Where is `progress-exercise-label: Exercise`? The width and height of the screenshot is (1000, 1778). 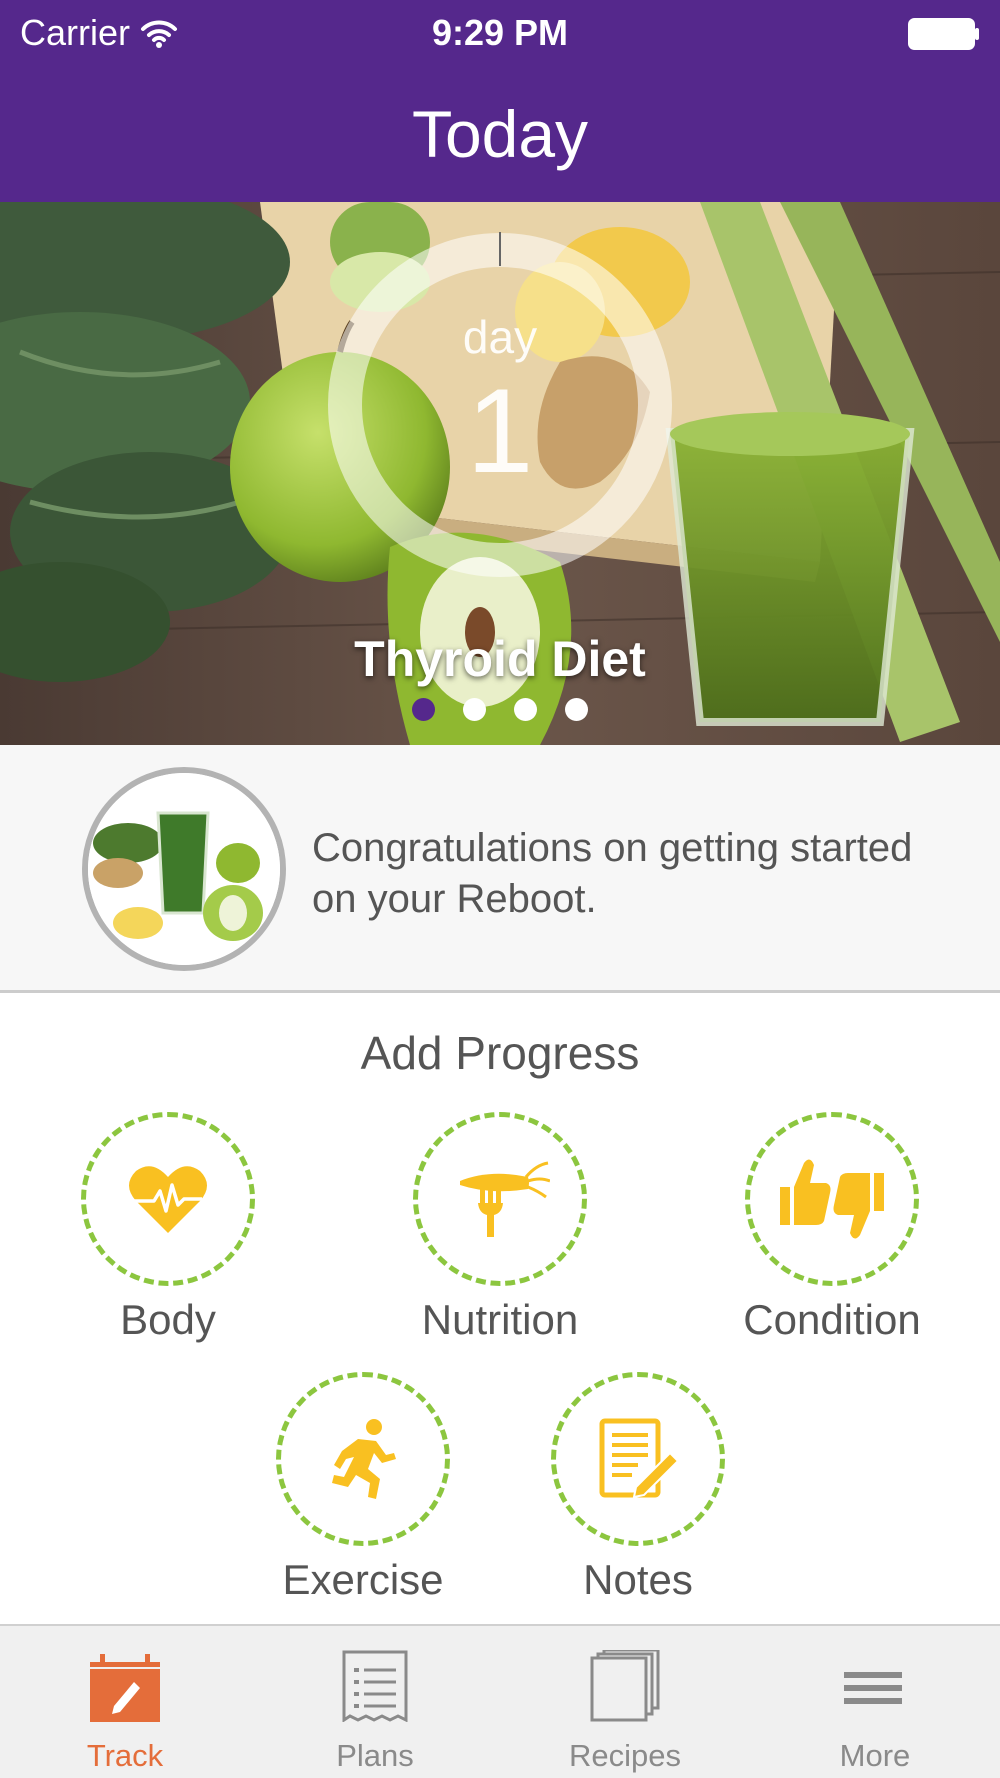
progress-exercise-label: Exercise is located at coordinates (363, 1579).